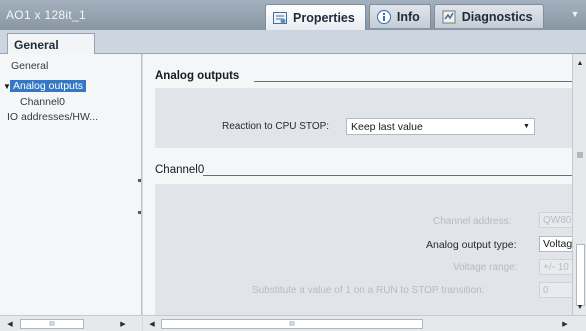  I want to click on chevron-down-icon: ▼, so click(526, 126).